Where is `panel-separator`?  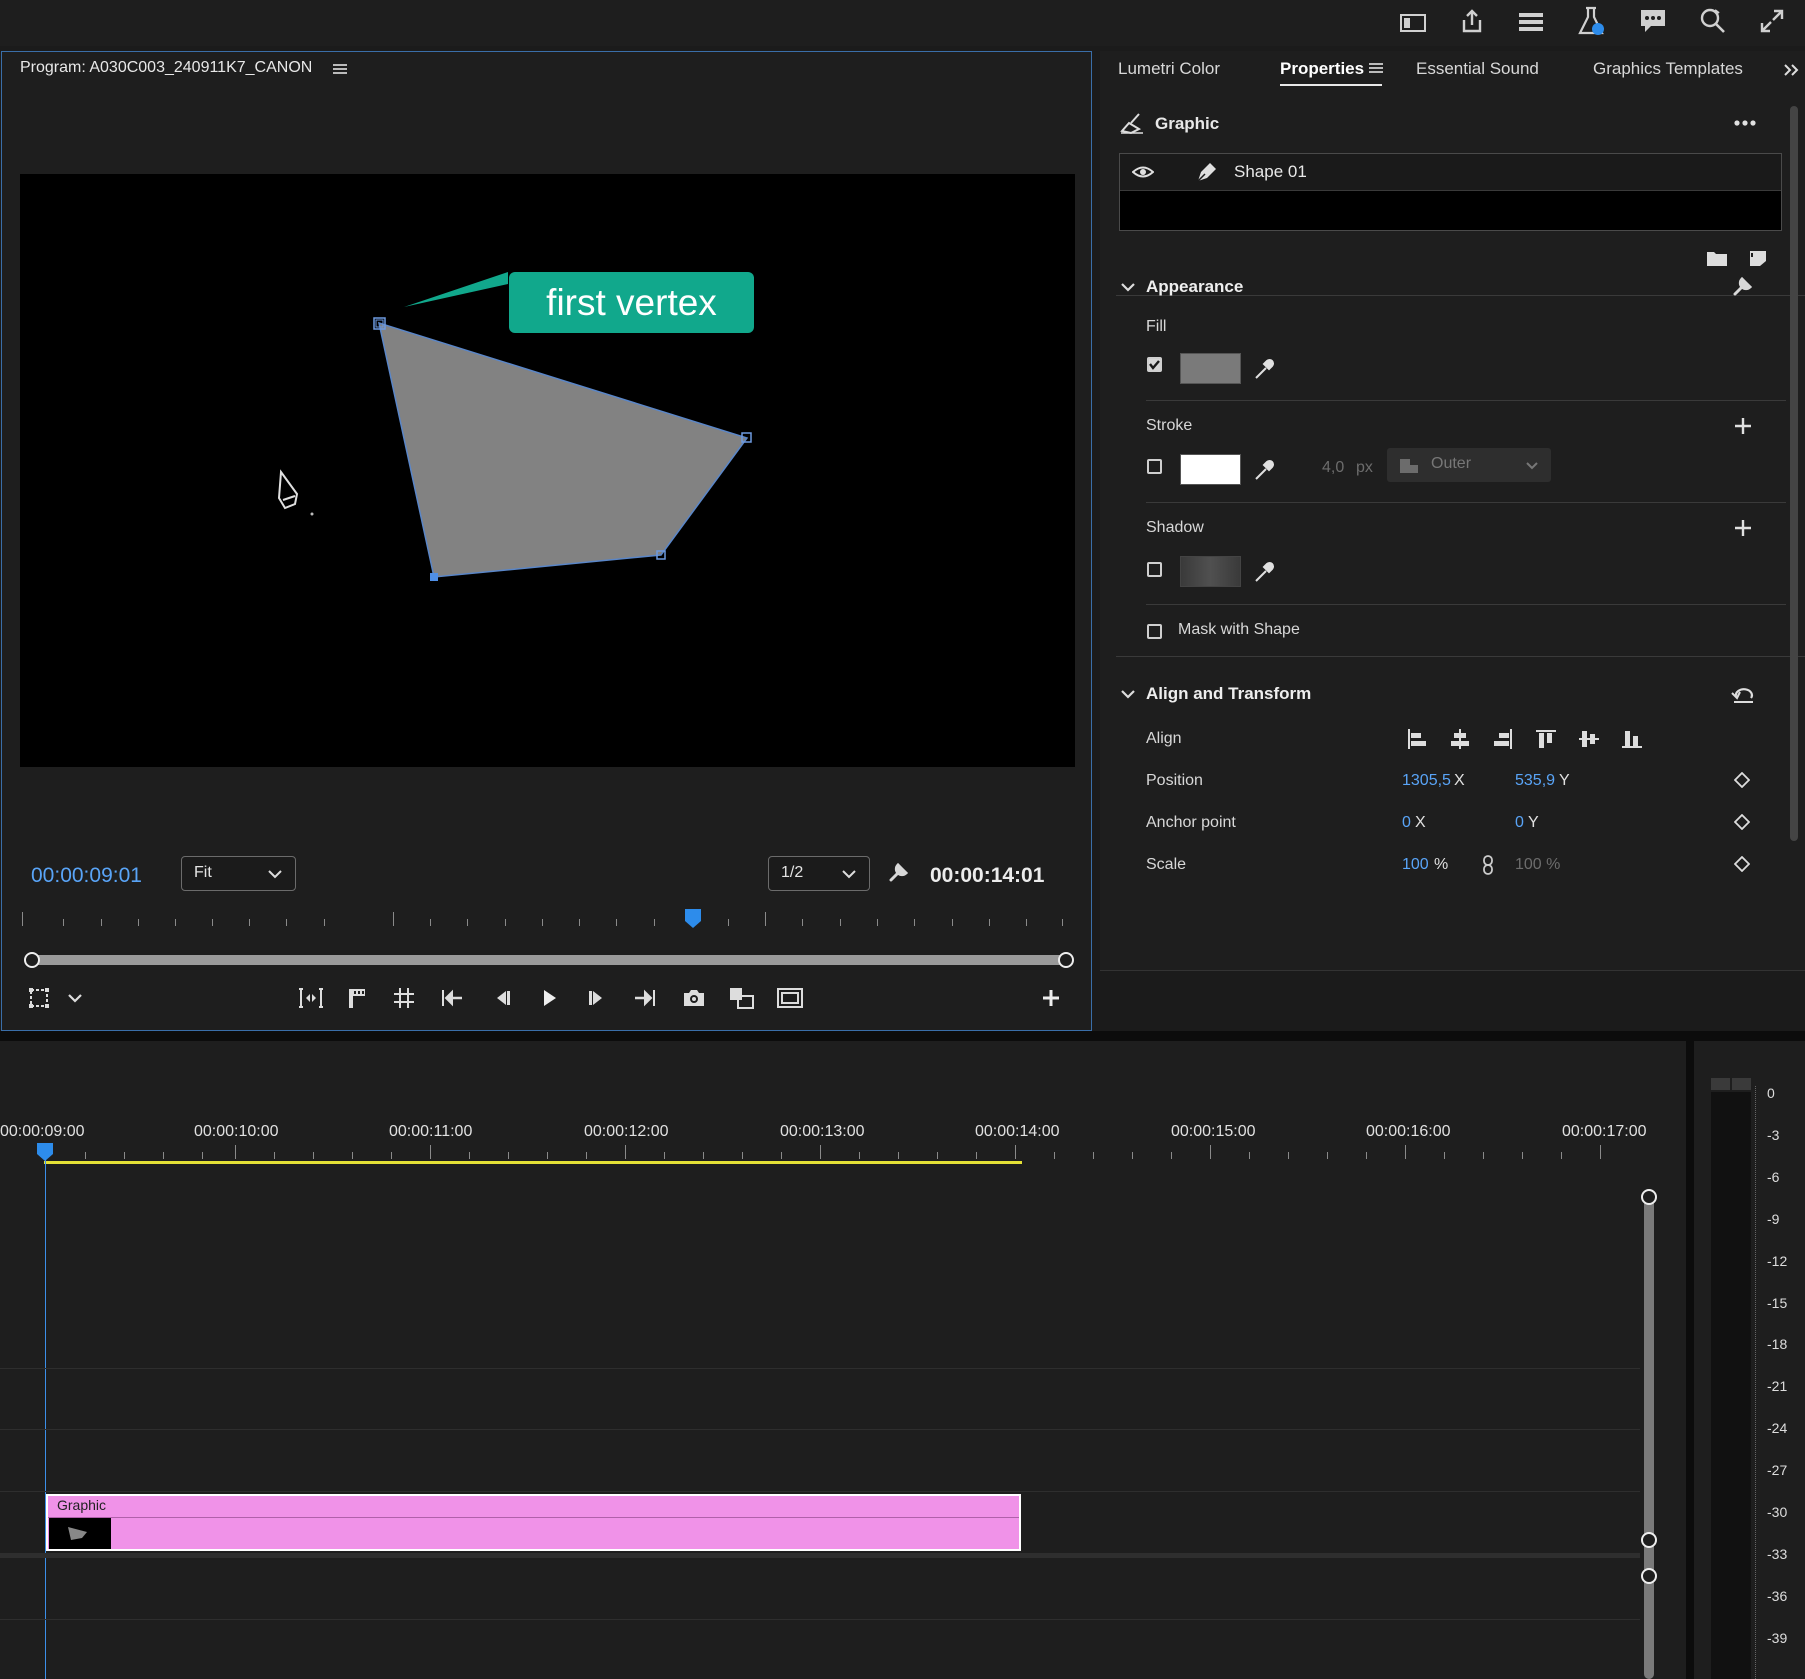 panel-separator is located at coordinates (1690, 1360).